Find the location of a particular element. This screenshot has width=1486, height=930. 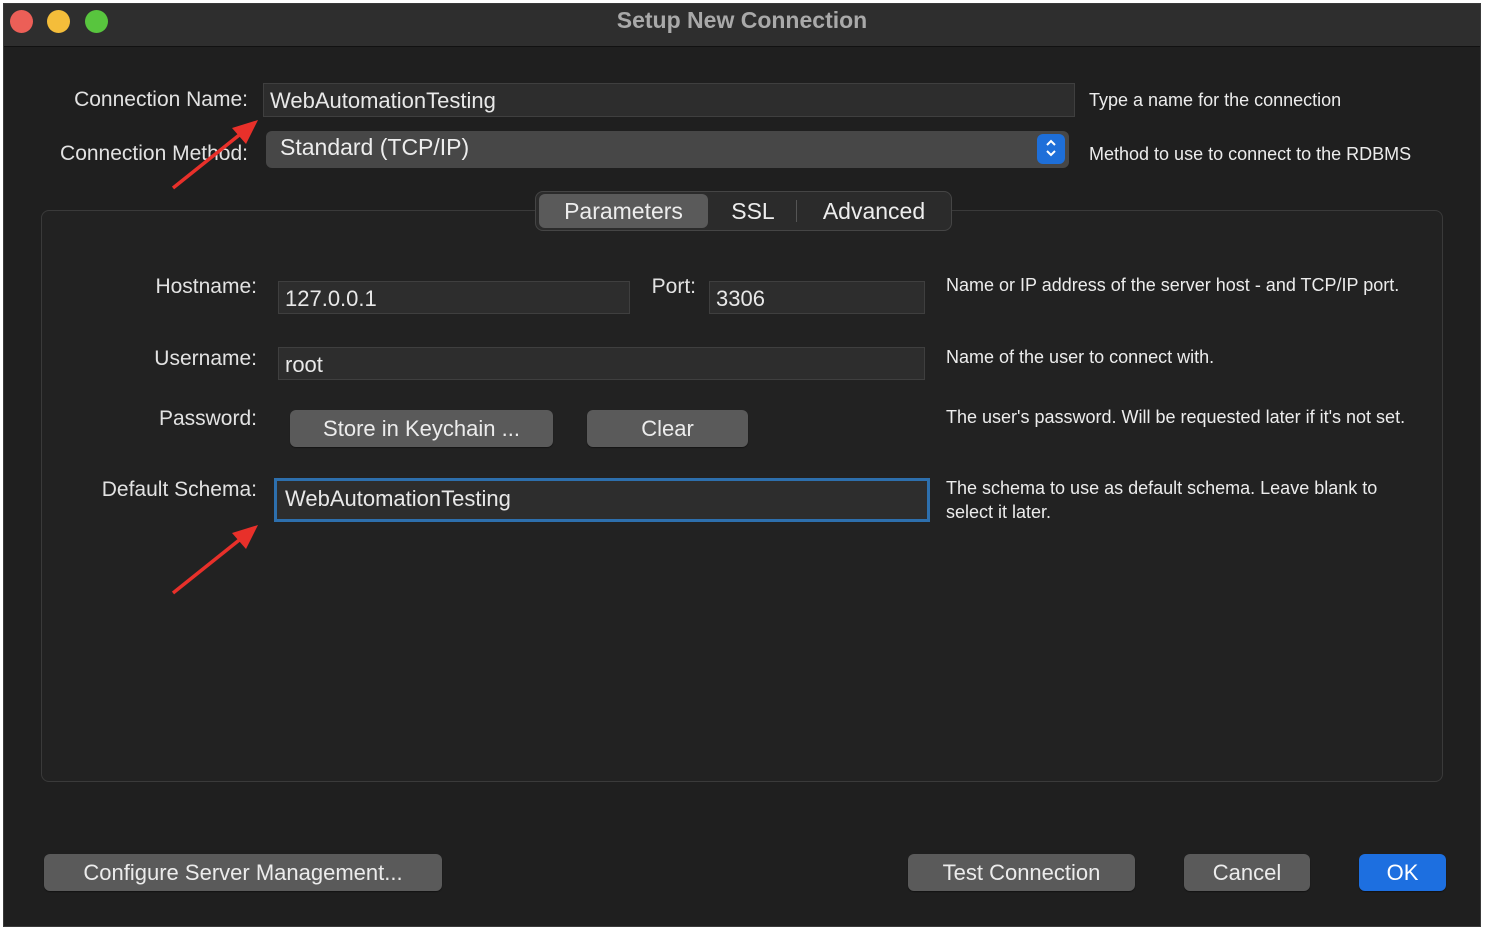

default-schema-label: Default Schema: is located at coordinates (179, 489).